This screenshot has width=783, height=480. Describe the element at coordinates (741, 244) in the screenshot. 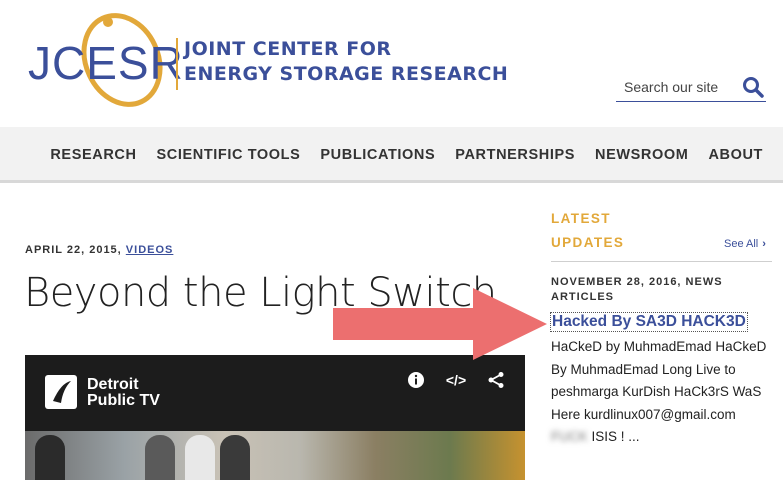

I see `see-all-label: See All` at that location.